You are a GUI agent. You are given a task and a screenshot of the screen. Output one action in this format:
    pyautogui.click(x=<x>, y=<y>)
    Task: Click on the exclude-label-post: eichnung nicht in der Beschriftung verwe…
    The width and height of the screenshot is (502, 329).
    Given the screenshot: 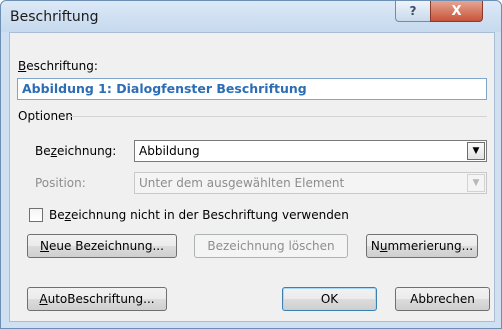 What is the action you would take?
    pyautogui.click(x=209, y=215)
    